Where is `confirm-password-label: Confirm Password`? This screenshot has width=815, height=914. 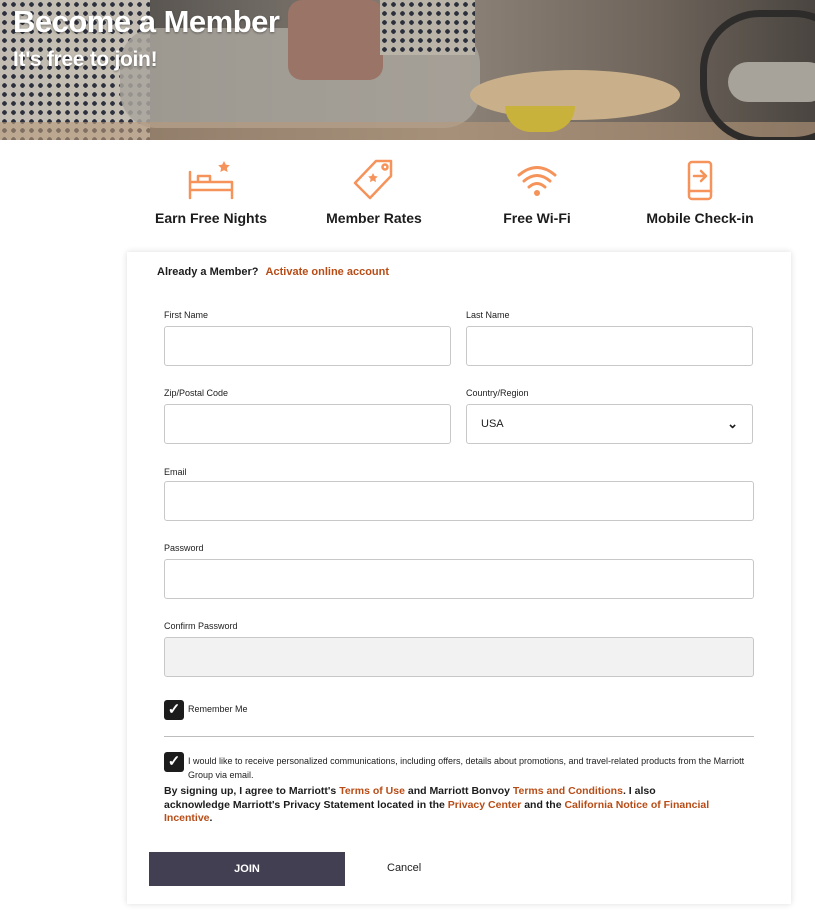
confirm-password-label: Confirm Password is located at coordinates (201, 626).